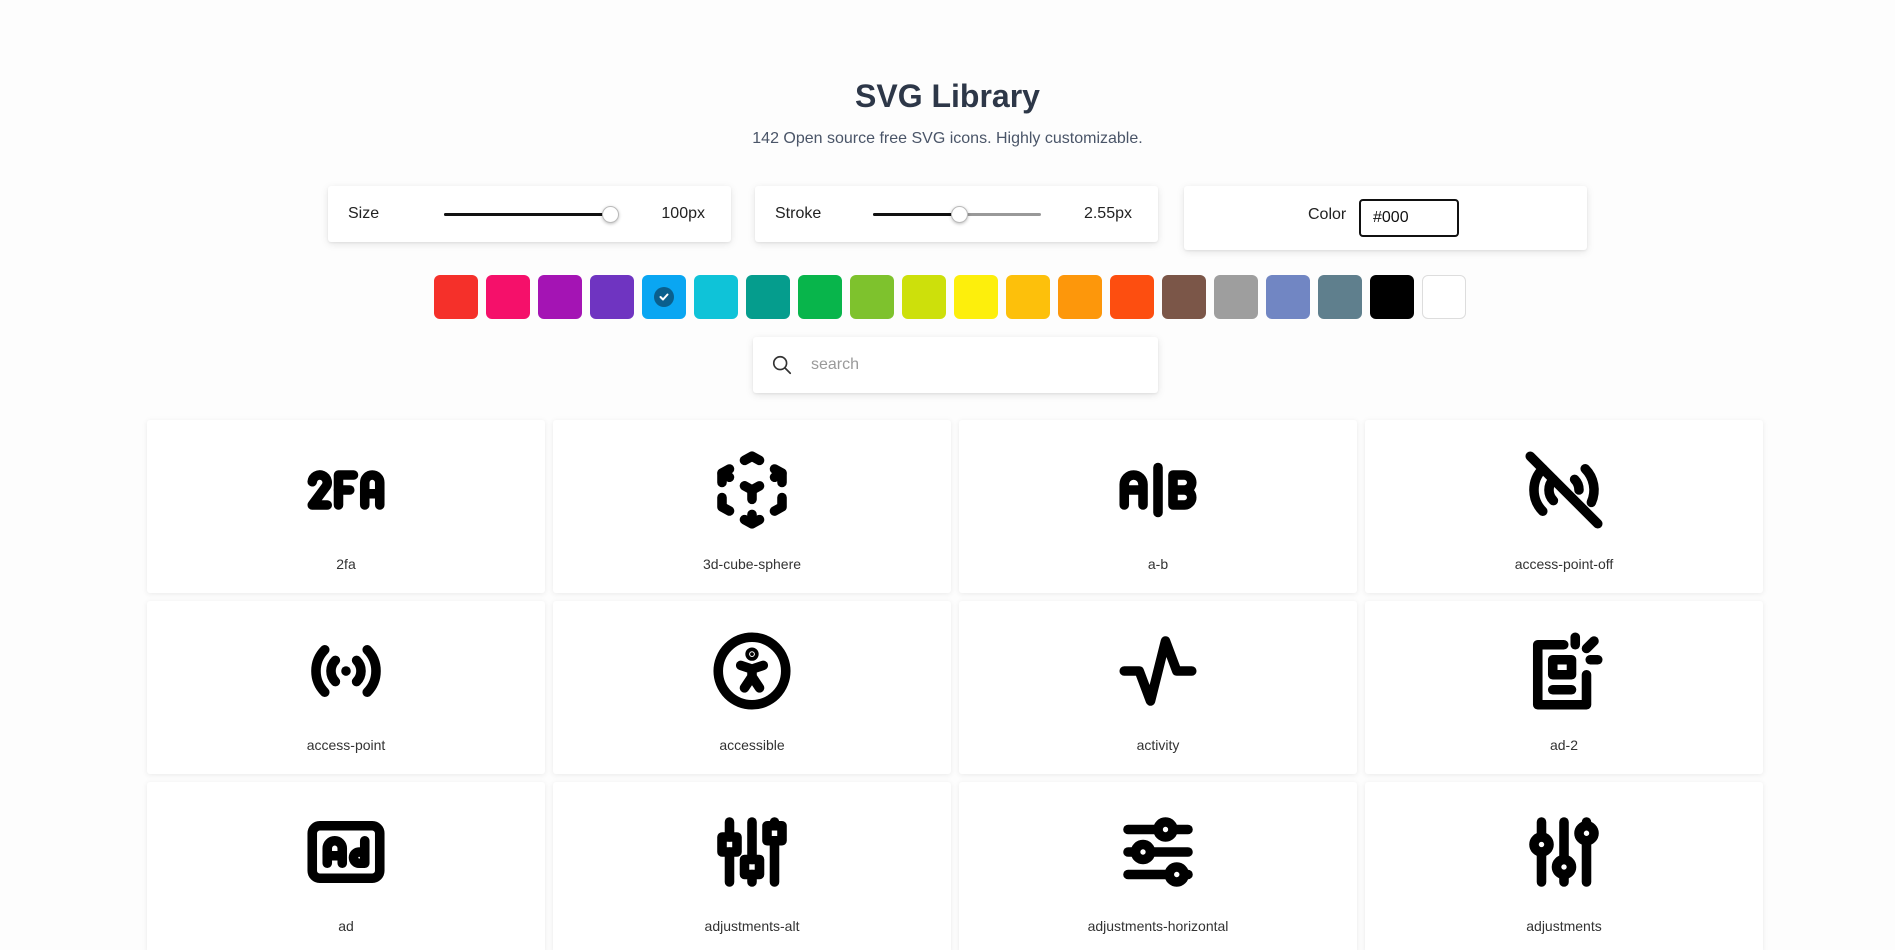 This screenshot has height=950, width=1895. I want to click on icon-name: adjustments, so click(1564, 926).